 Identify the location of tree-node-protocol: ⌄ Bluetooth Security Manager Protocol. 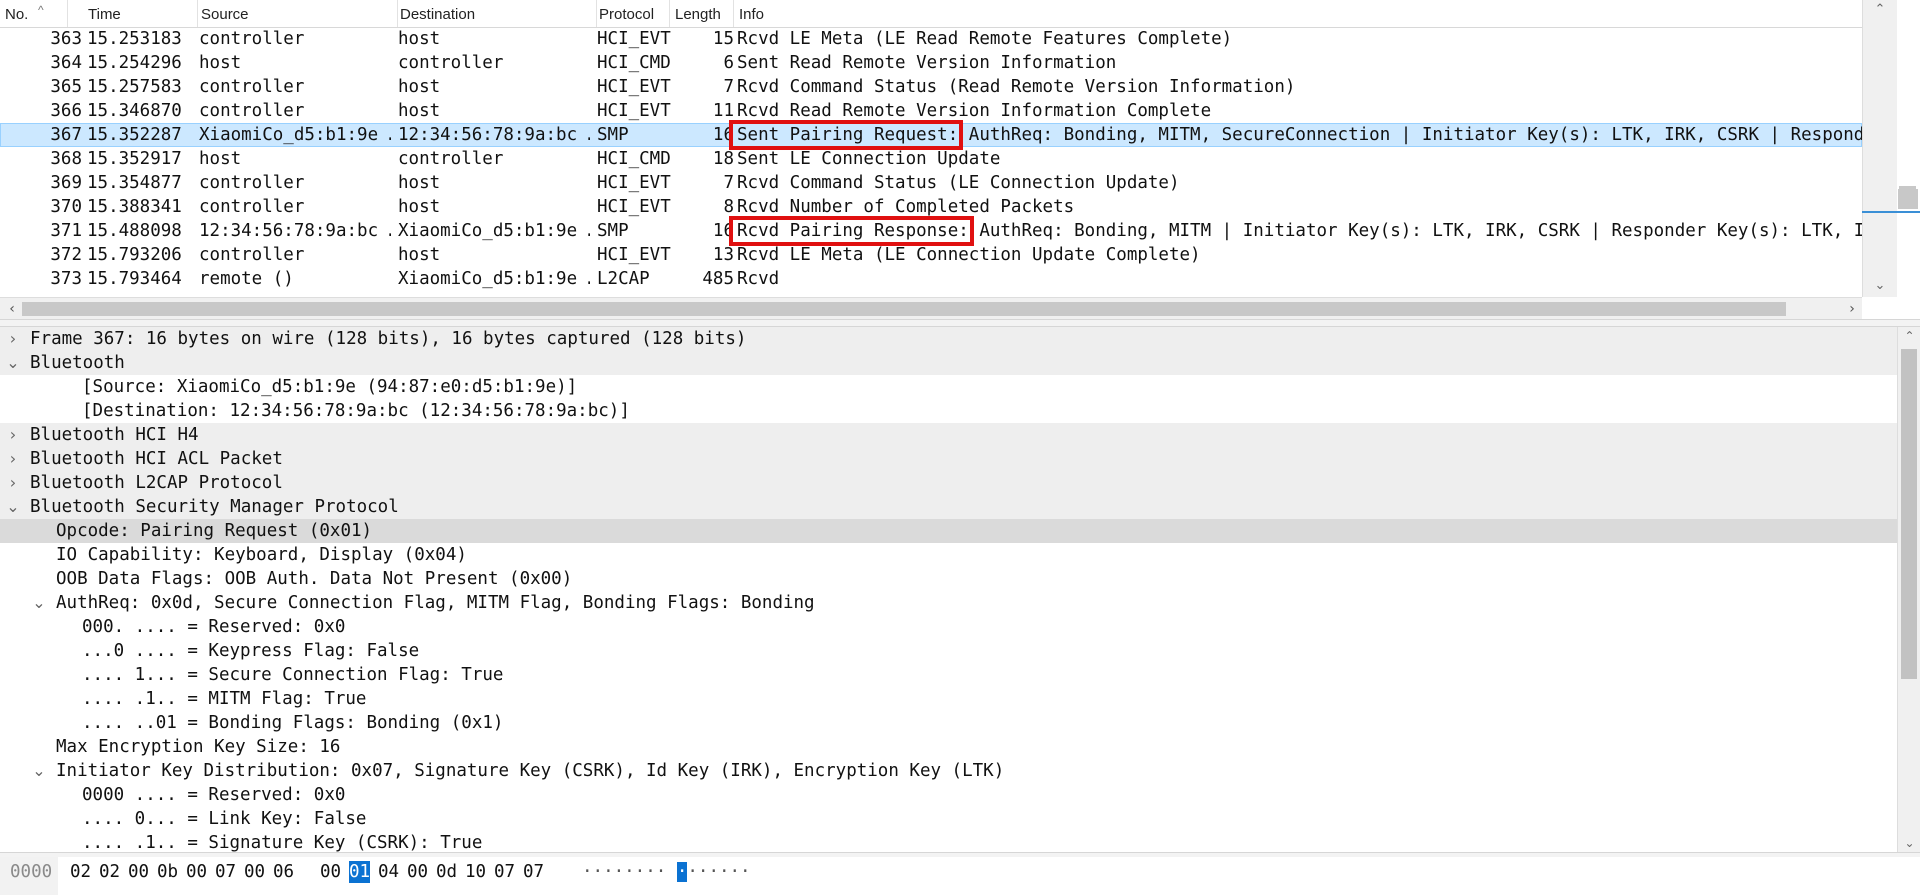
(948, 507).